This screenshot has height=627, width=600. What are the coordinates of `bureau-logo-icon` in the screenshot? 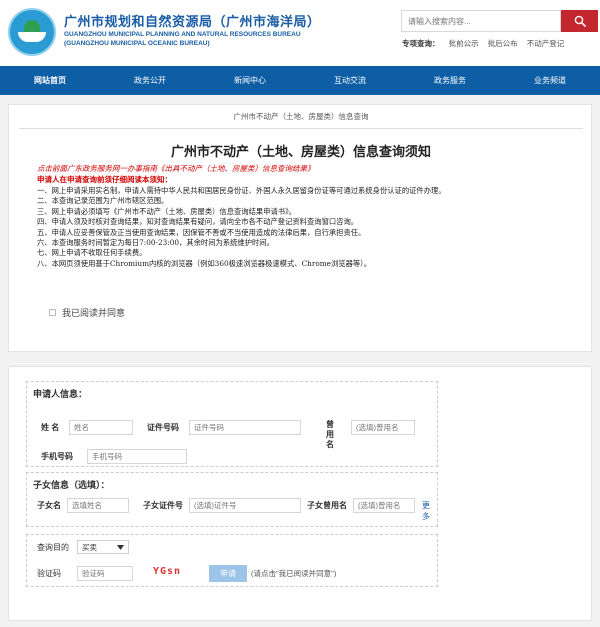 It's located at (32, 32).